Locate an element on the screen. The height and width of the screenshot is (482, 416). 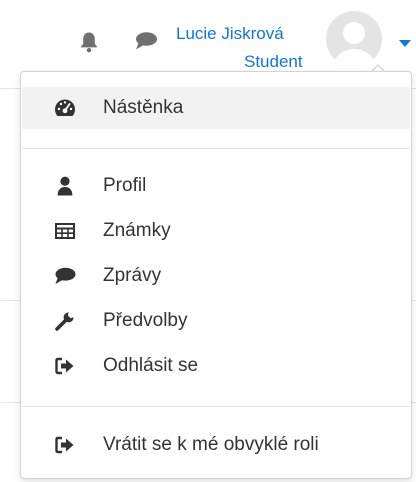
user-icon is located at coordinates (65, 186).